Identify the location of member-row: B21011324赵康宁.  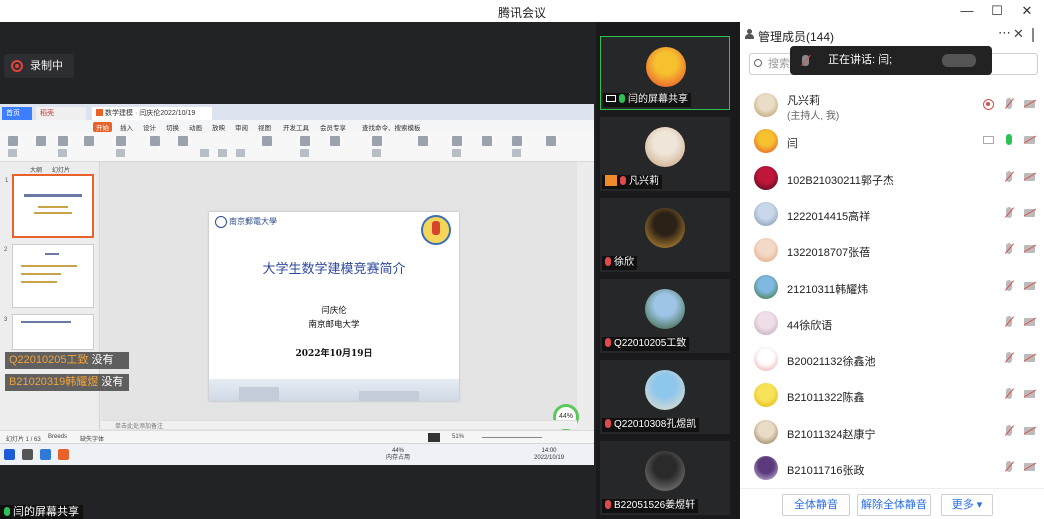
(892, 433).